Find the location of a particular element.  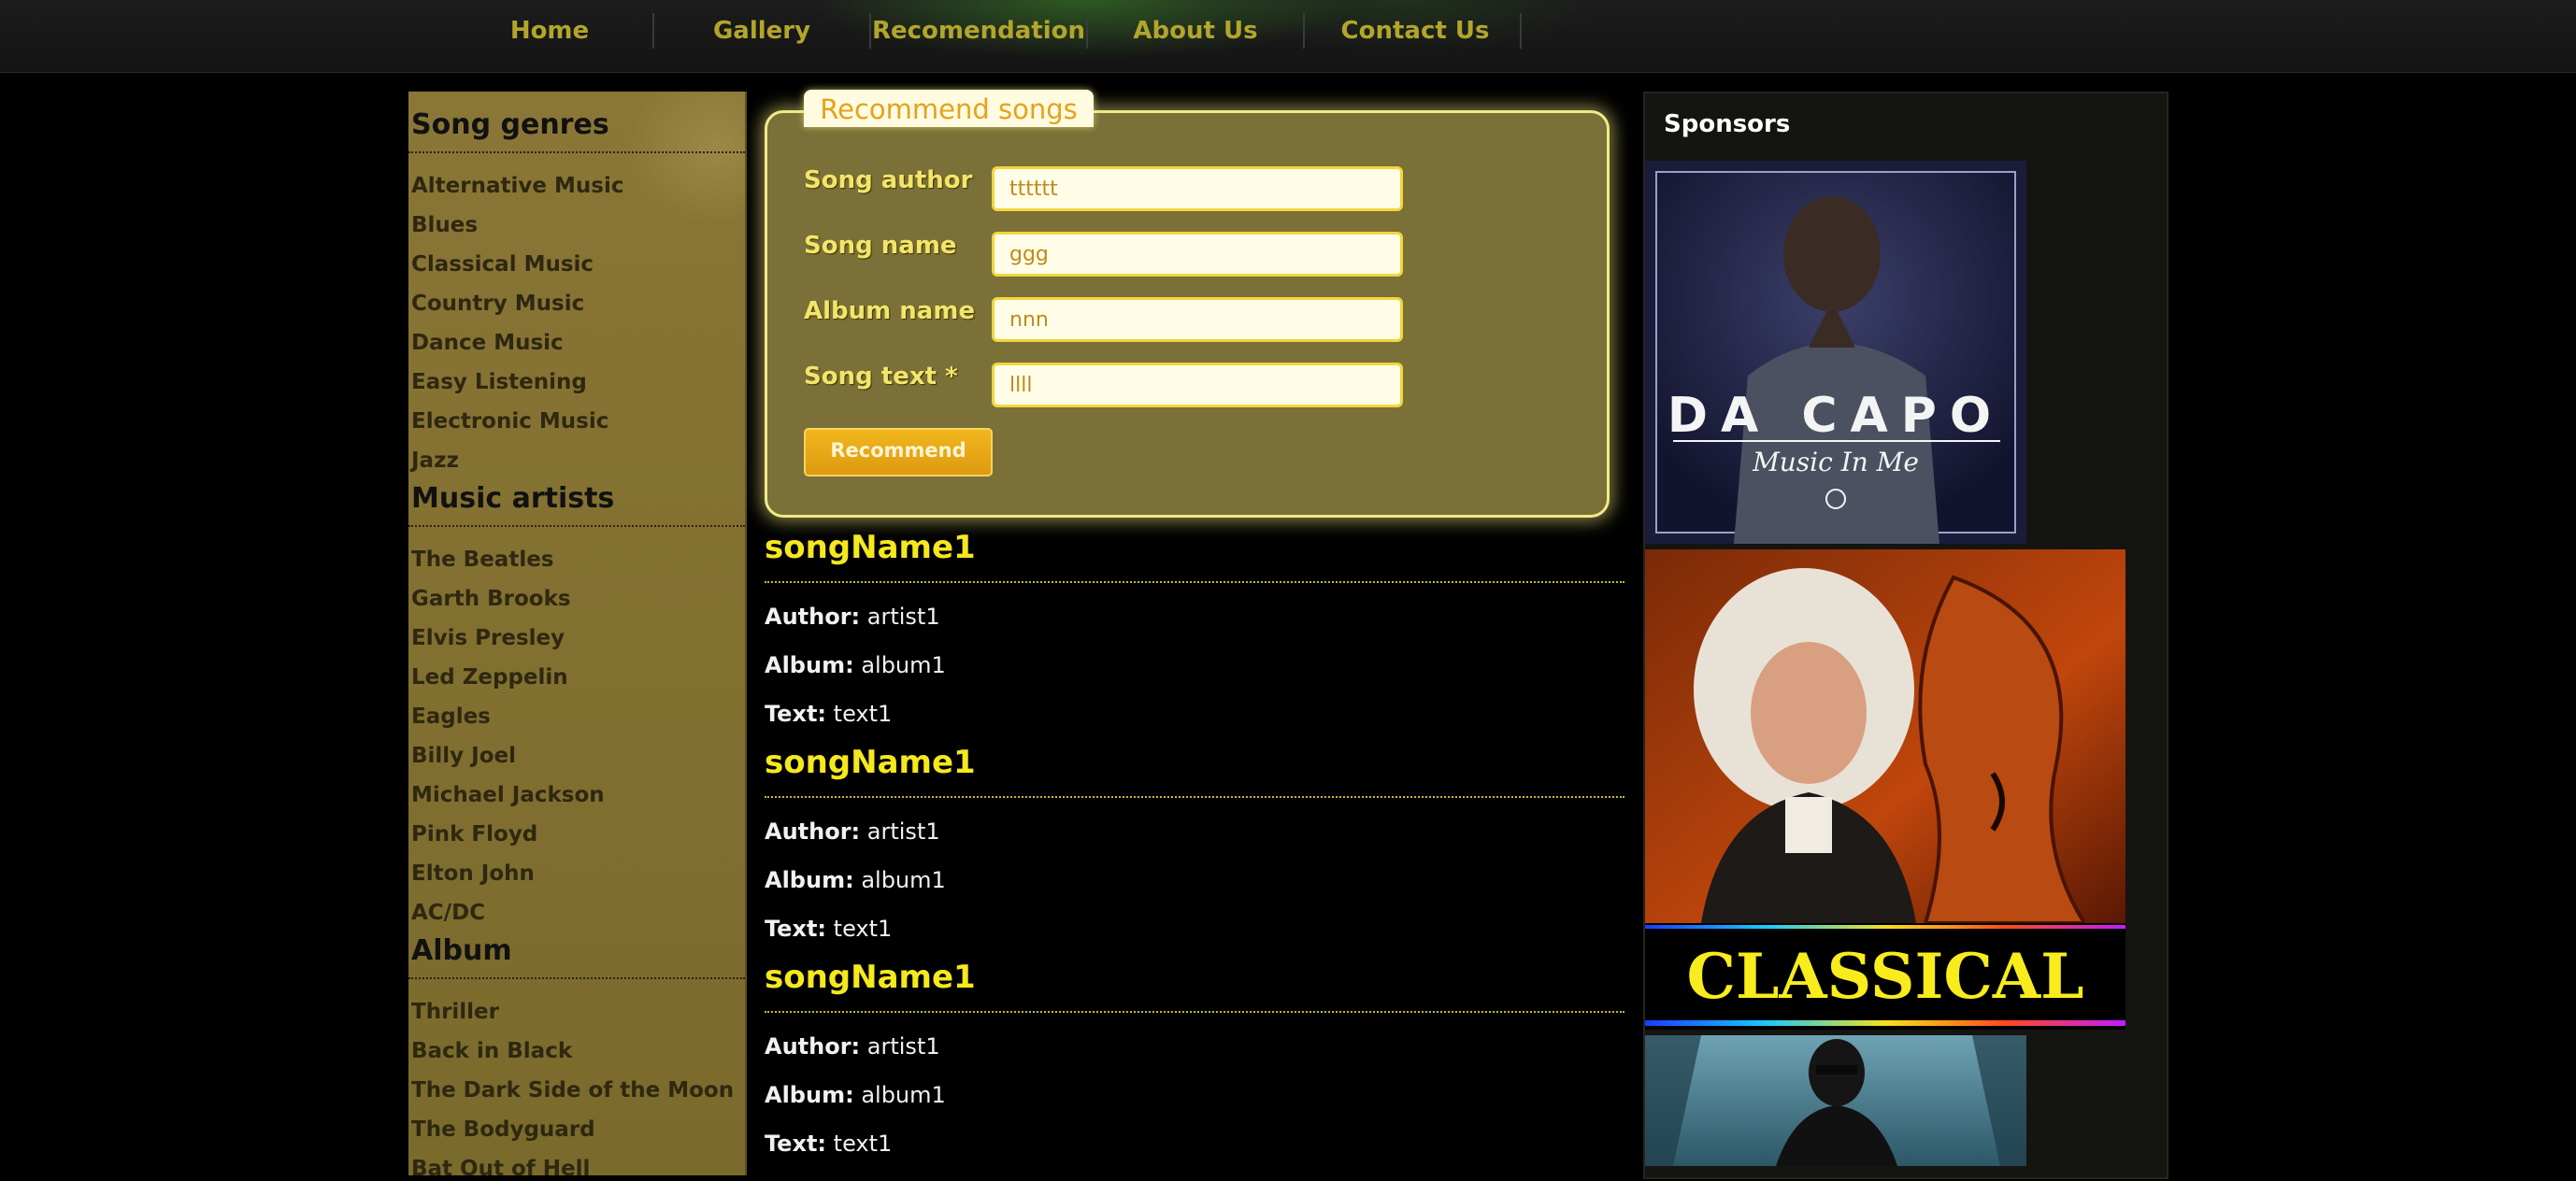

album-name-input is located at coordinates (1197, 319).